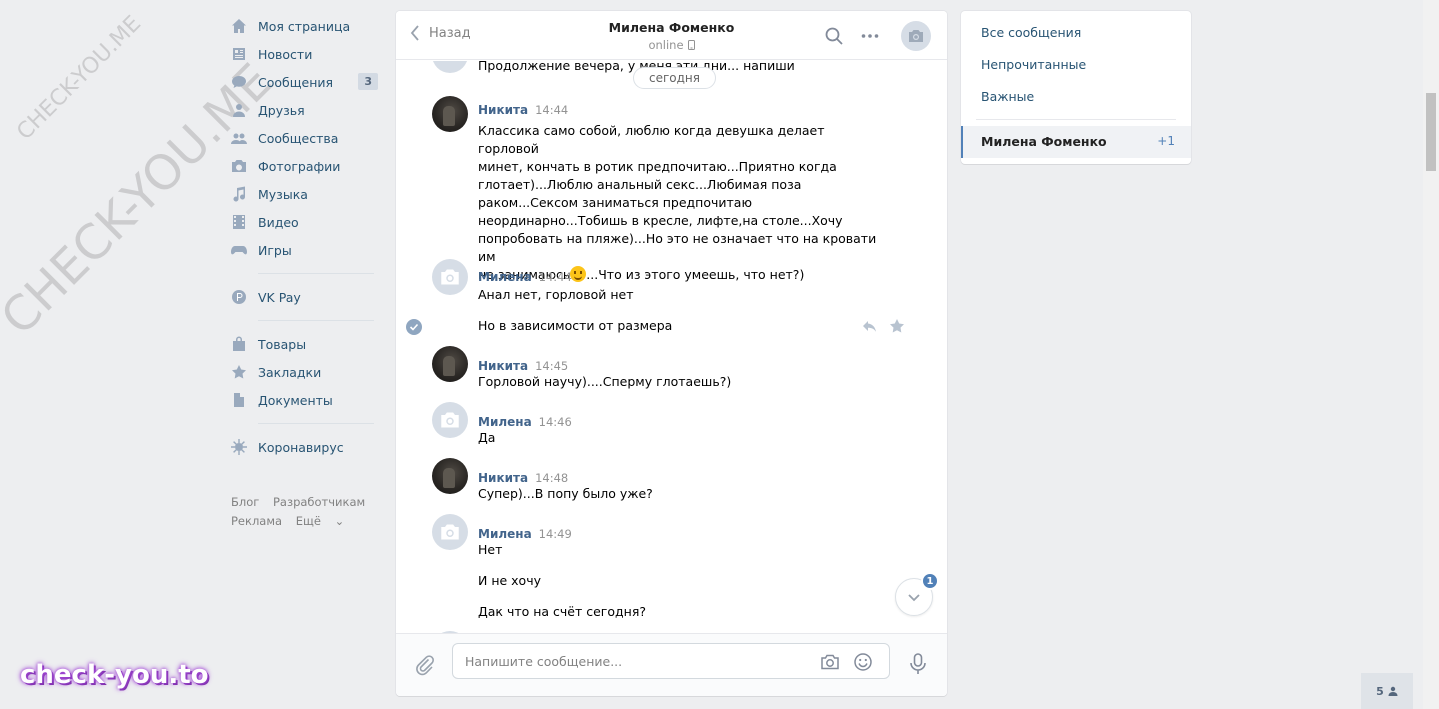 The width and height of the screenshot is (1439, 709). I want to click on filter-unread: Непрочитанные, so click(1033, 64).